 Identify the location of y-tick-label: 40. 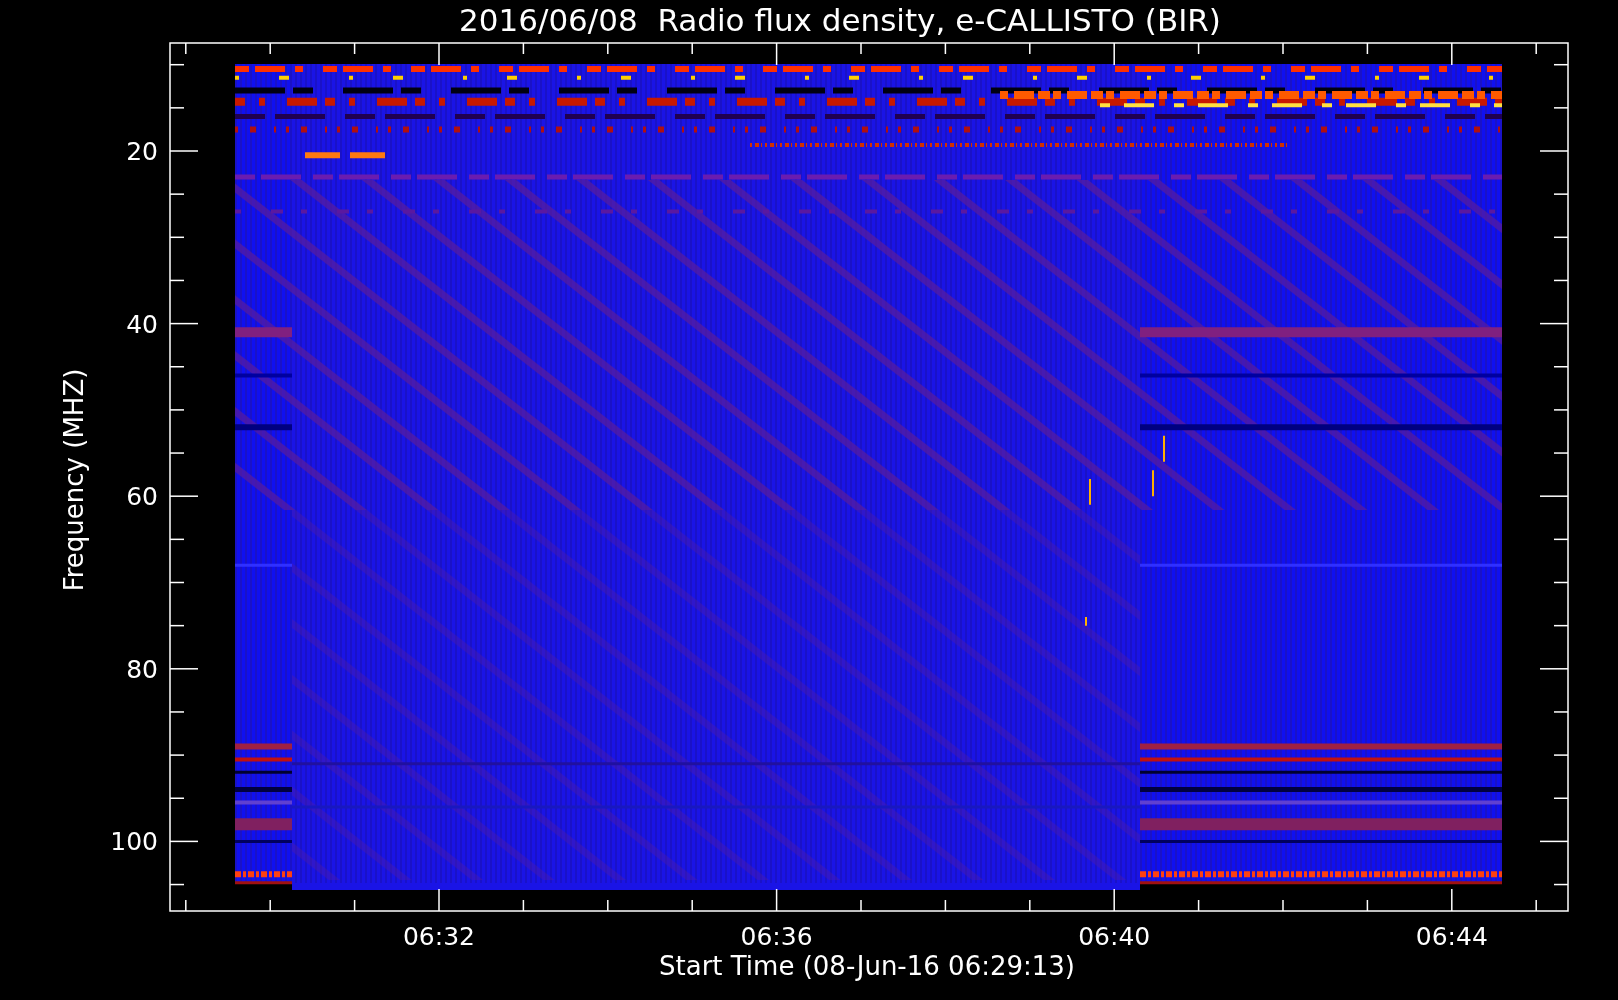
(142, 324).